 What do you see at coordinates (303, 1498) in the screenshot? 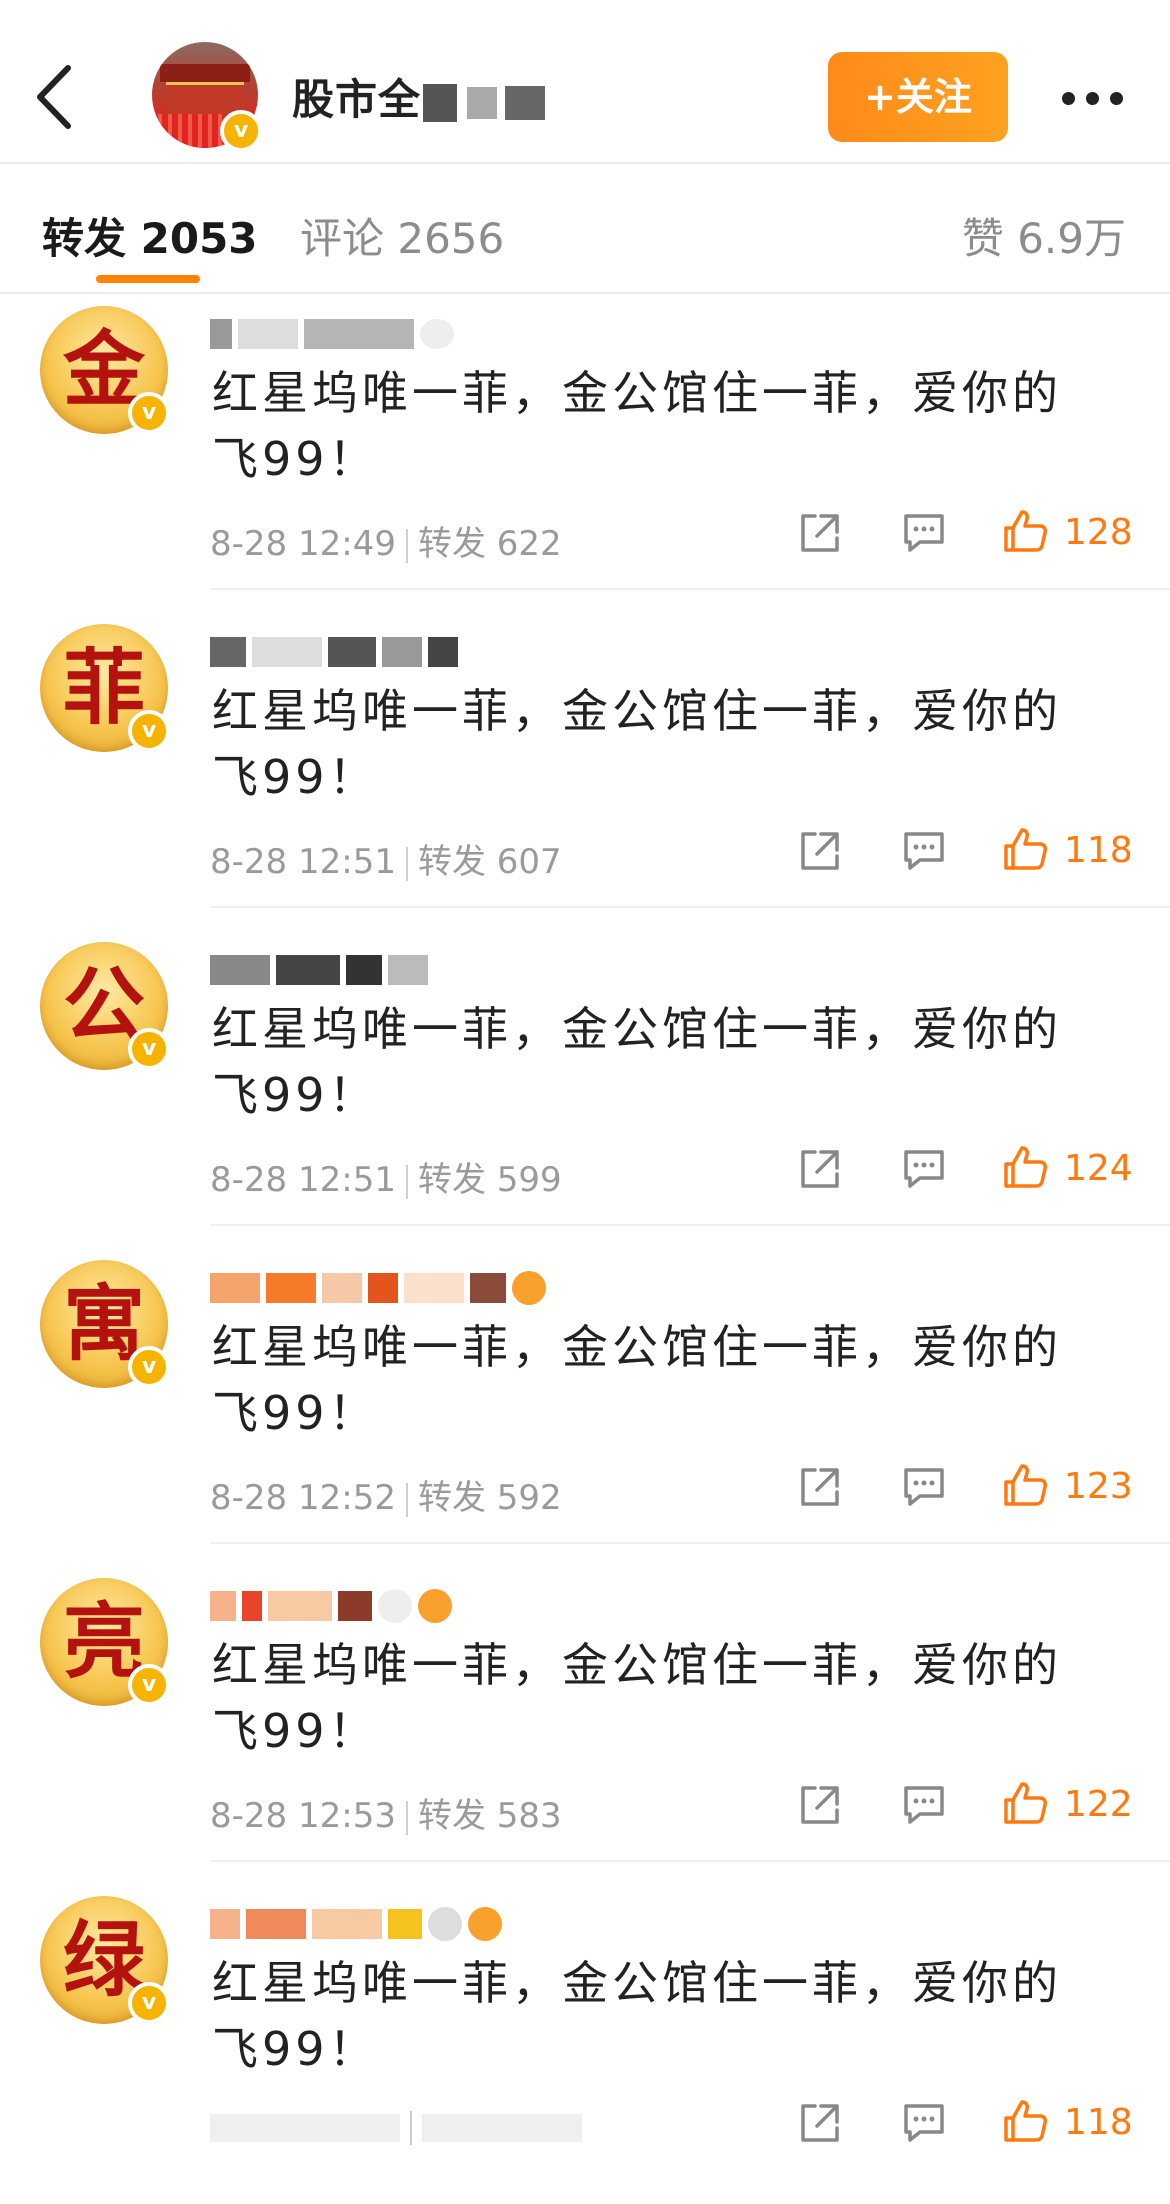
I see `comment-date: 8-28 12:52` at bounding box center [303, 1498].